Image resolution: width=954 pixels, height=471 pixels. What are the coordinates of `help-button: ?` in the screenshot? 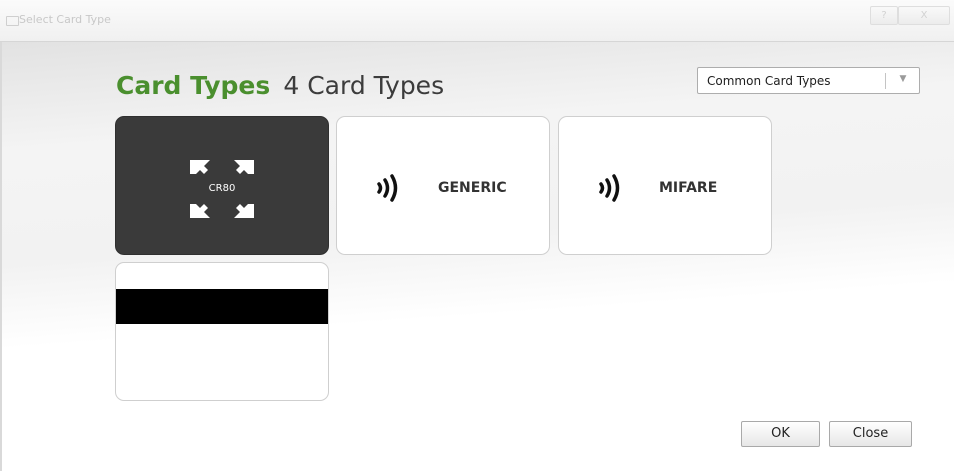 It's located at (884, 15).